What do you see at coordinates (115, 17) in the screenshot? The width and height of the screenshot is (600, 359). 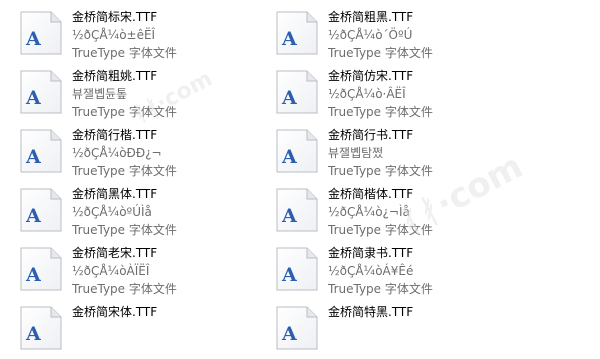 I see `file-name: 金桥简标宋.TTF` at bounding box center [115, 17].